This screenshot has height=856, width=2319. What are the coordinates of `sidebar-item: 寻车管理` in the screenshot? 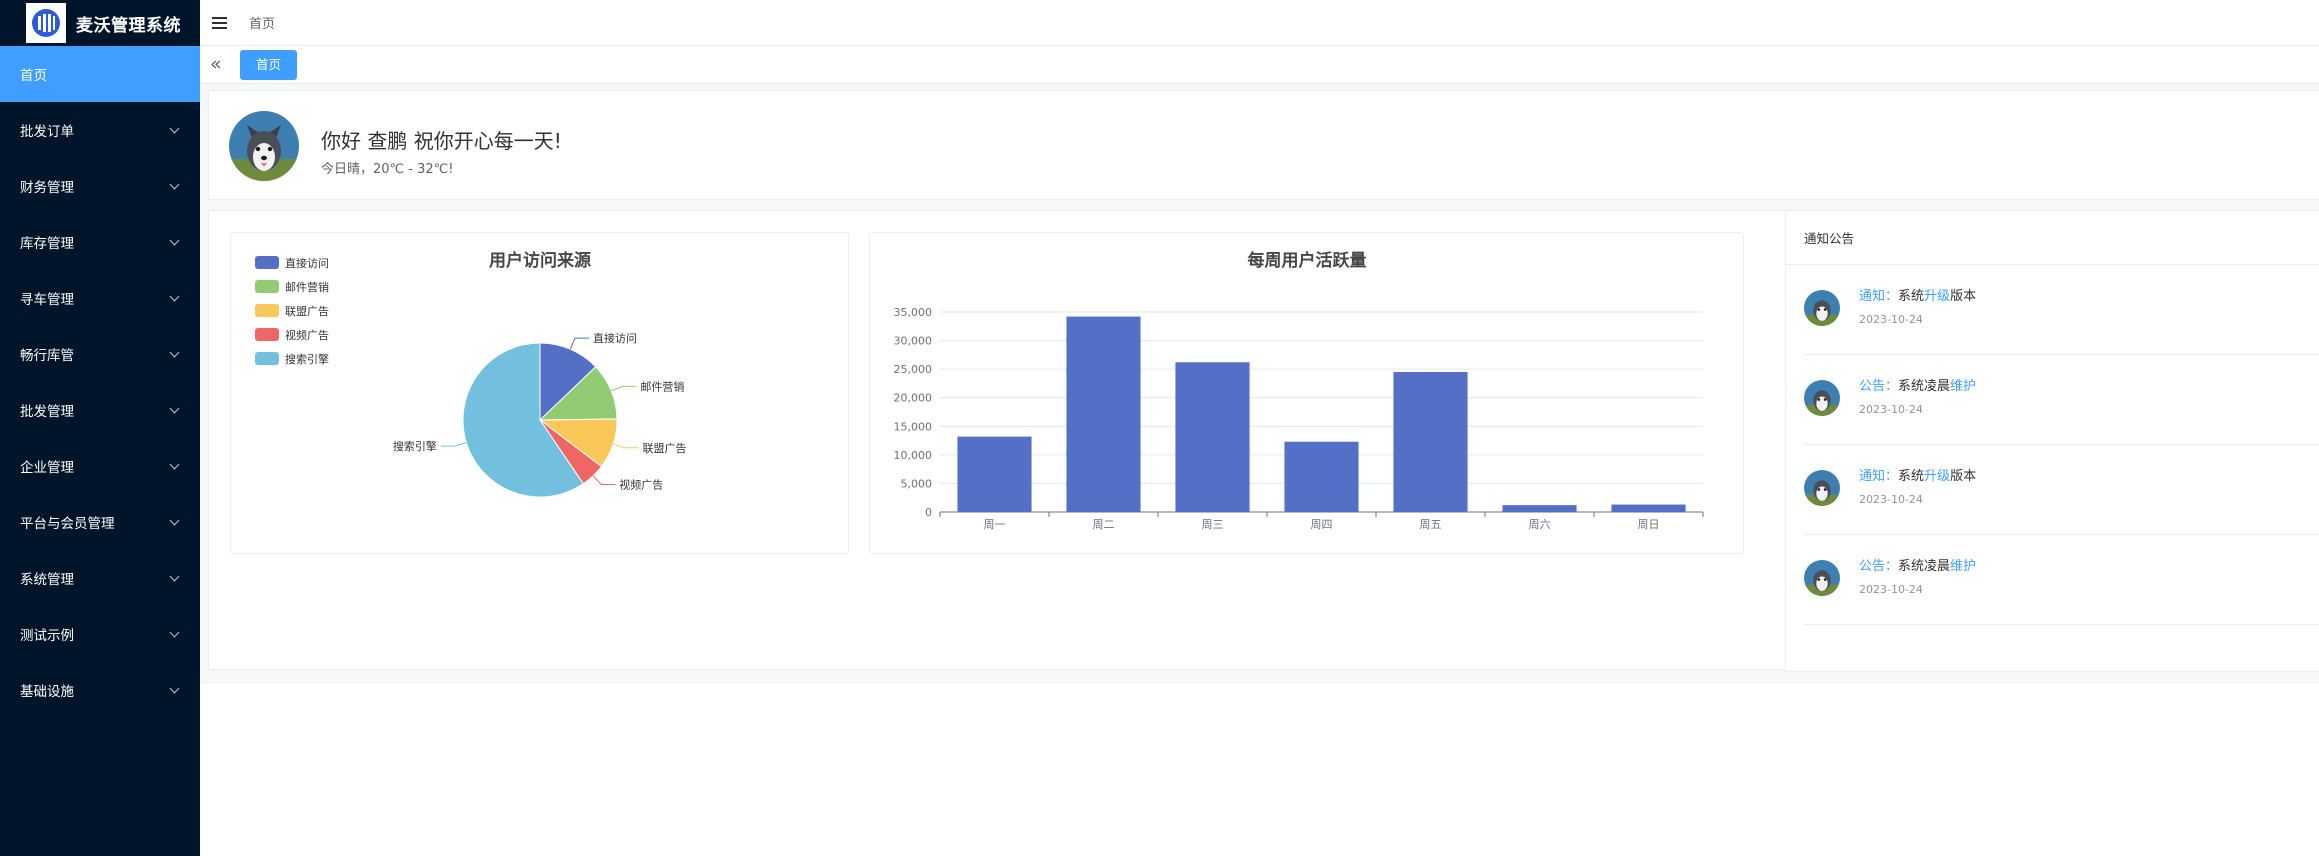 It's located at (100, 298).